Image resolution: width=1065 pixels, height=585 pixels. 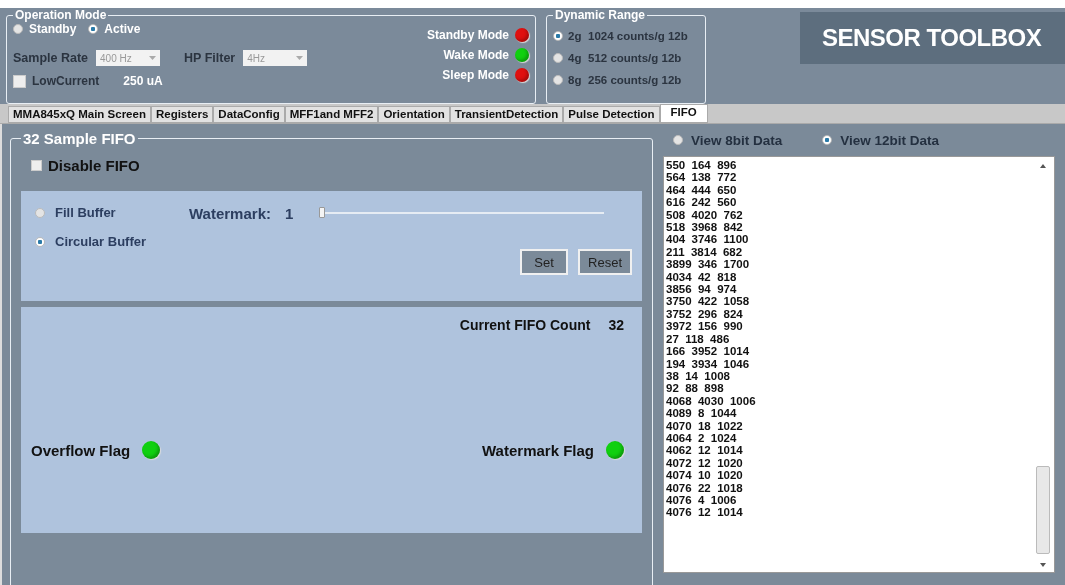 What do you see at coordinates (698, 376) in the screenshot?
I see `data-line: 38 14 1008` at bounding box center [698, 376].